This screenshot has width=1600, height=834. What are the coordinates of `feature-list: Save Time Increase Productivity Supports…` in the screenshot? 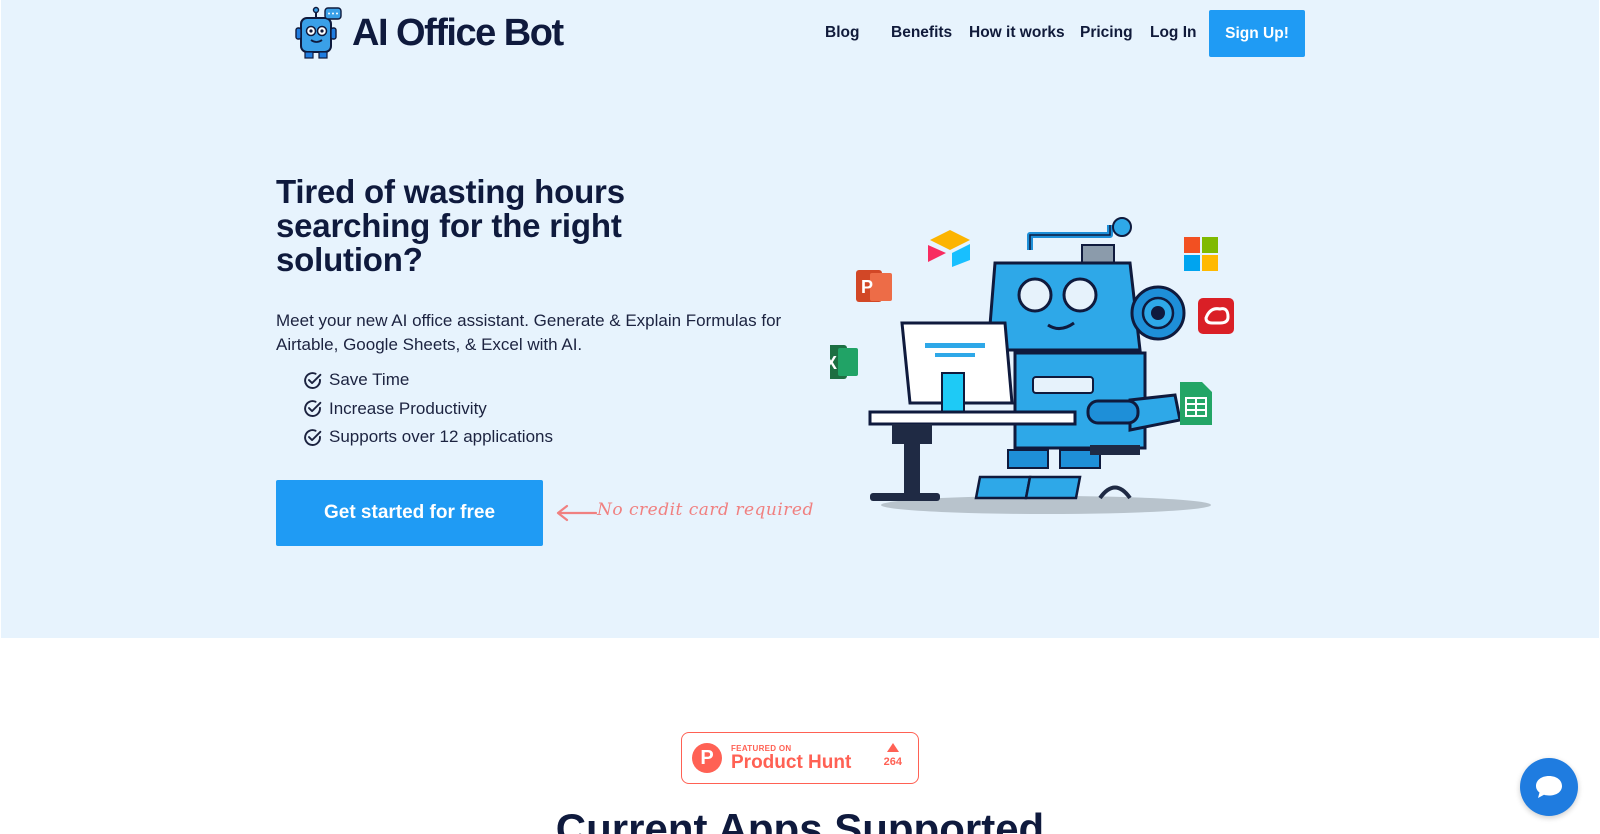 It's located at (427, 409).